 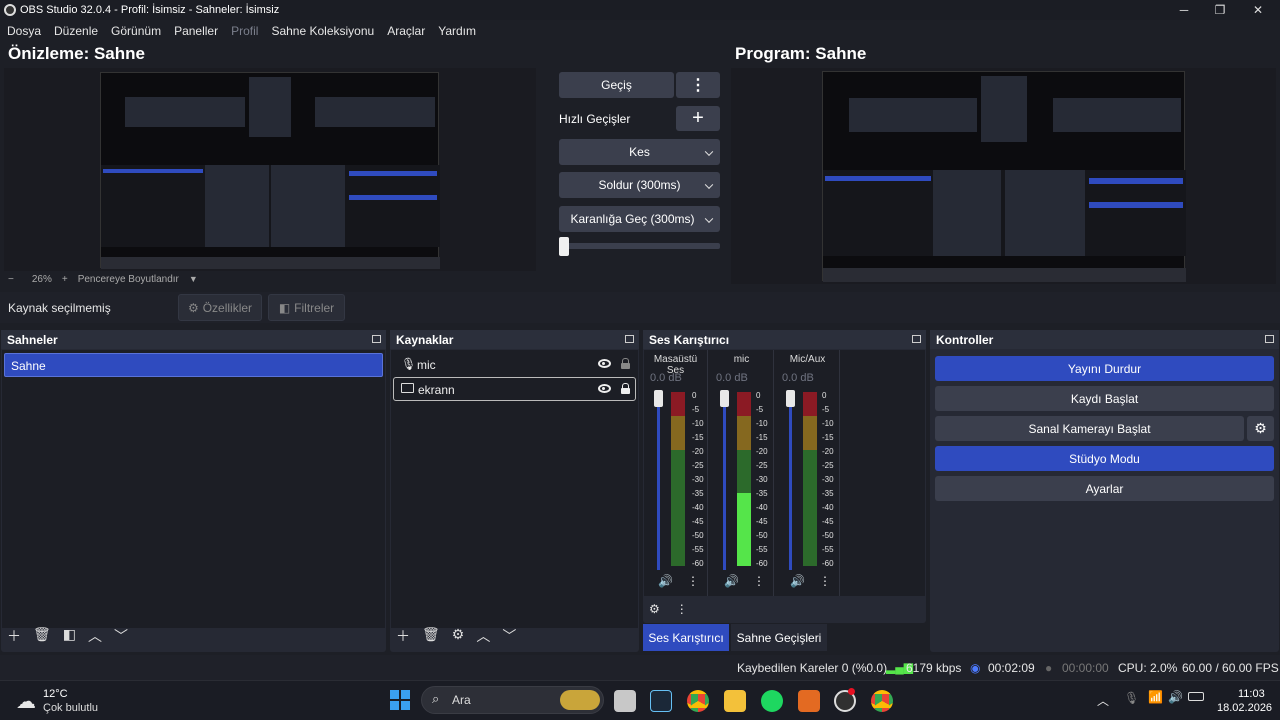 I want to click on chevron-down-icon: ▼, so click(x=193, y=279).